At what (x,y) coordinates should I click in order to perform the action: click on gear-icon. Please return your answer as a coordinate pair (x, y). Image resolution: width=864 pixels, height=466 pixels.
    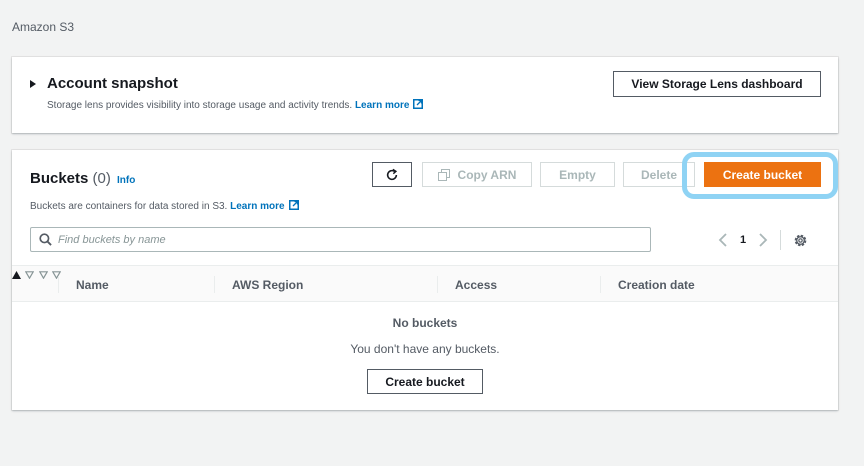
    Looking at the image, I should click on (800, 240).